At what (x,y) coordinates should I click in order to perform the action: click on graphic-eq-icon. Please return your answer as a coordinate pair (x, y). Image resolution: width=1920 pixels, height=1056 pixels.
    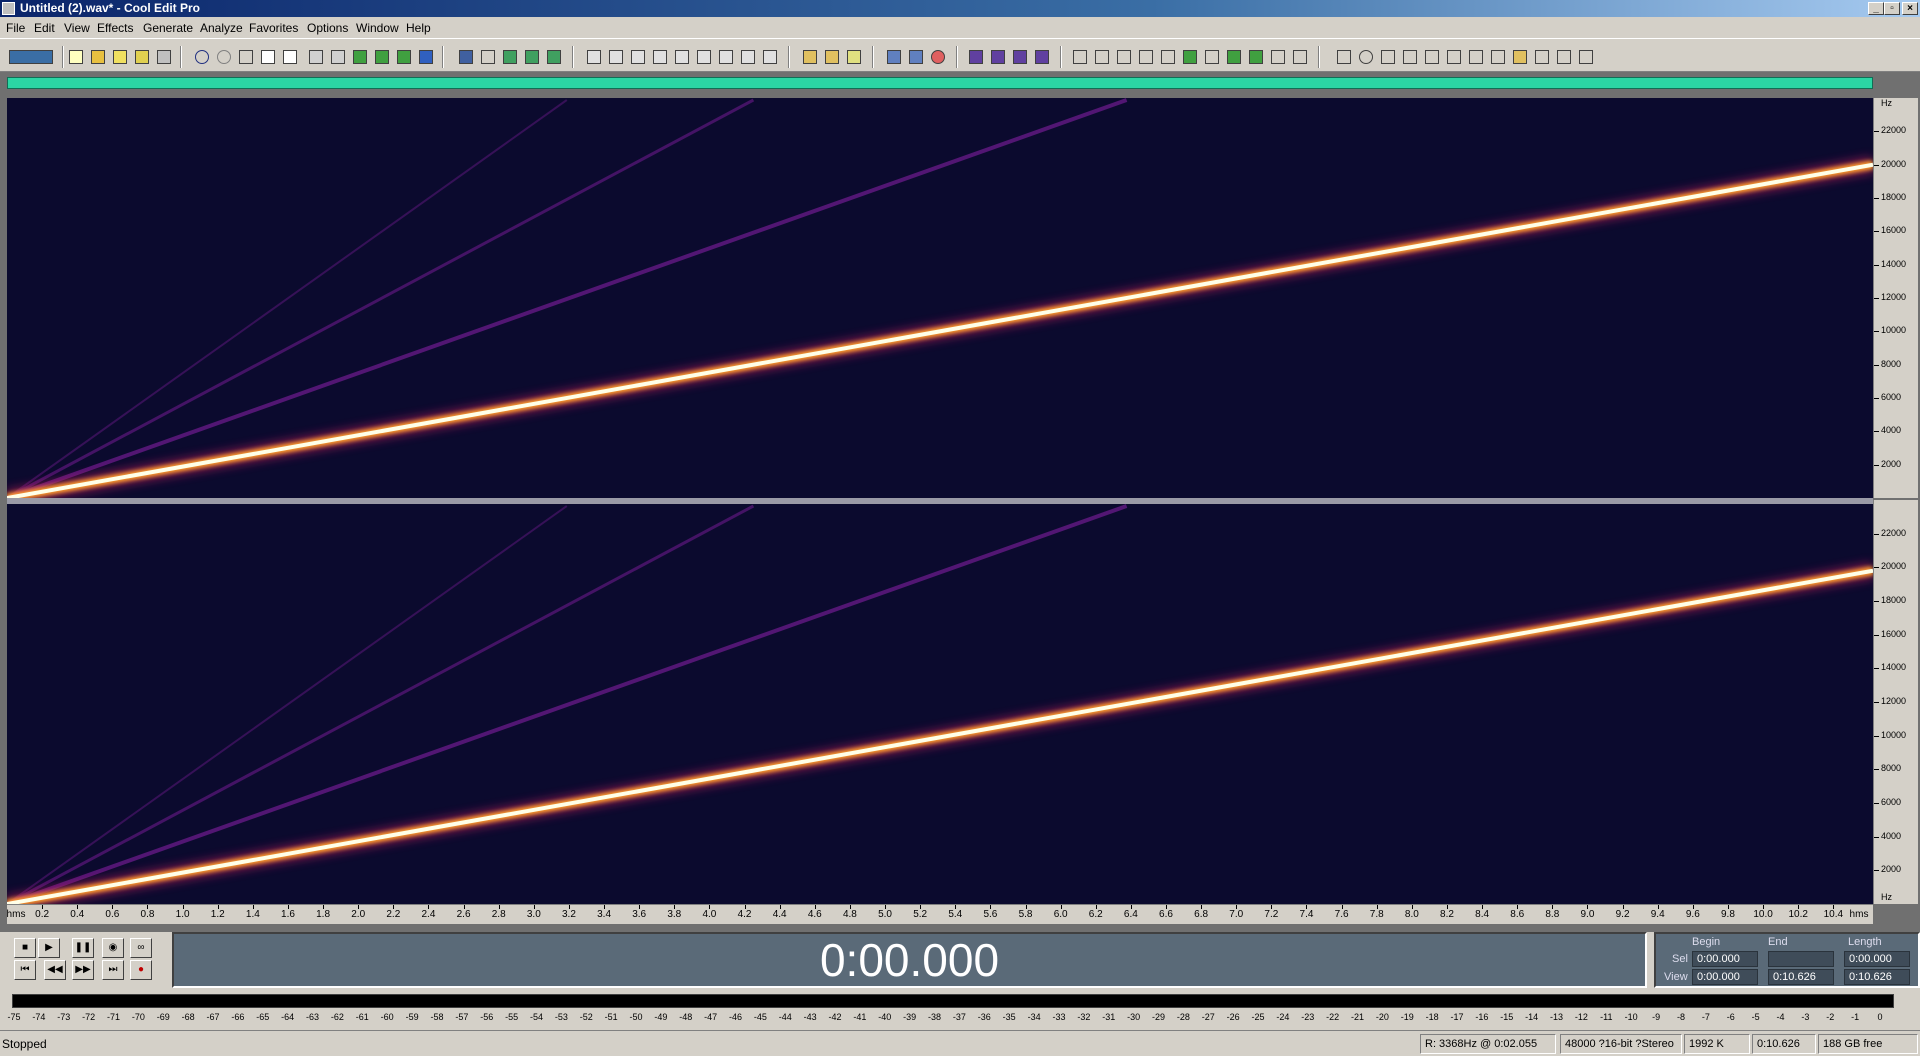
    Looking at the image, I should click on (1234, 57).